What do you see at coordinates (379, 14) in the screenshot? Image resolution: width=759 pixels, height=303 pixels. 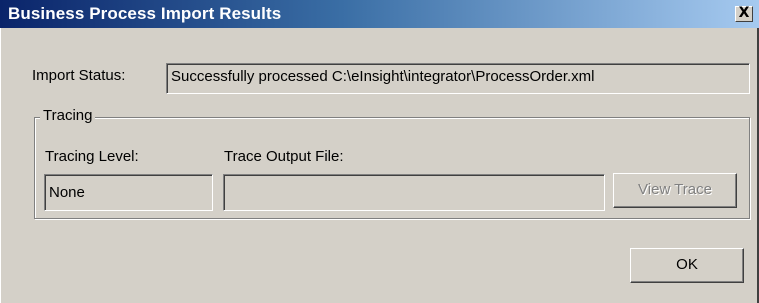 I see `title-bar: Business Process Import Results X` at bounding box center [379, 14].